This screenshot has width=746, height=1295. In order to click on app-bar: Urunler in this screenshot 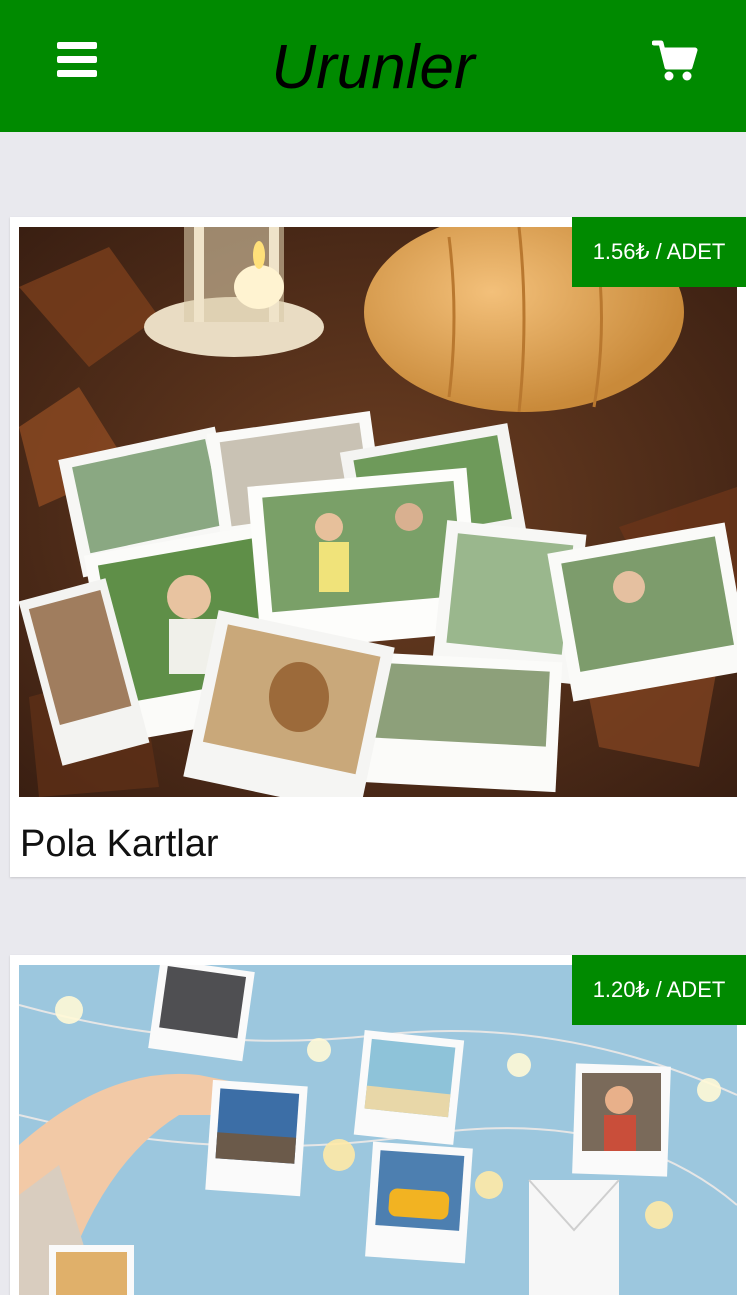, I will do `click(373, 66)`.